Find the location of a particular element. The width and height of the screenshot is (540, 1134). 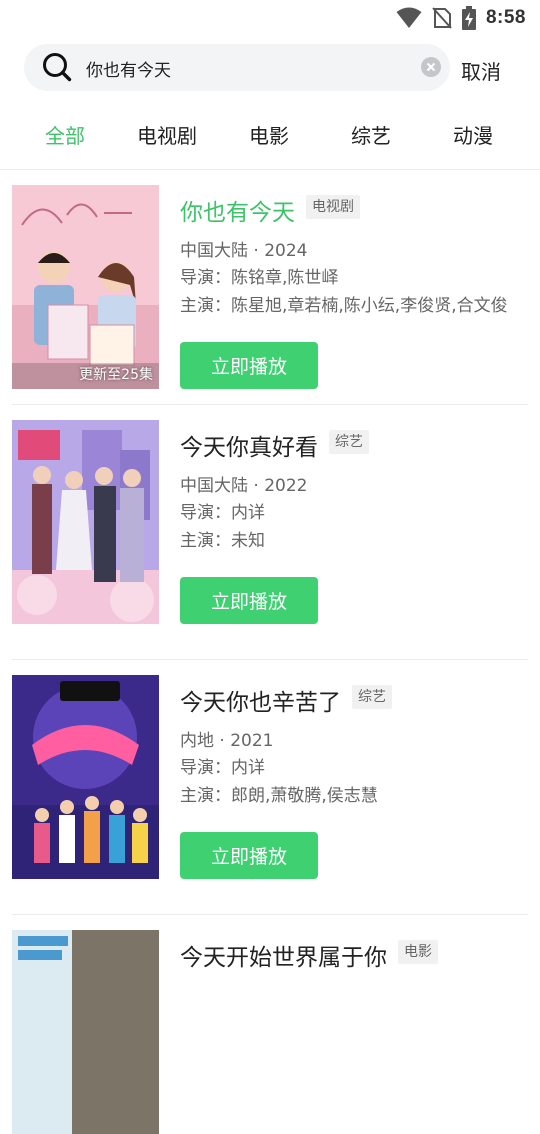

cast: 主演：郎朗,萧敬腾,侯志慧 is located at coordinates (279, 796).